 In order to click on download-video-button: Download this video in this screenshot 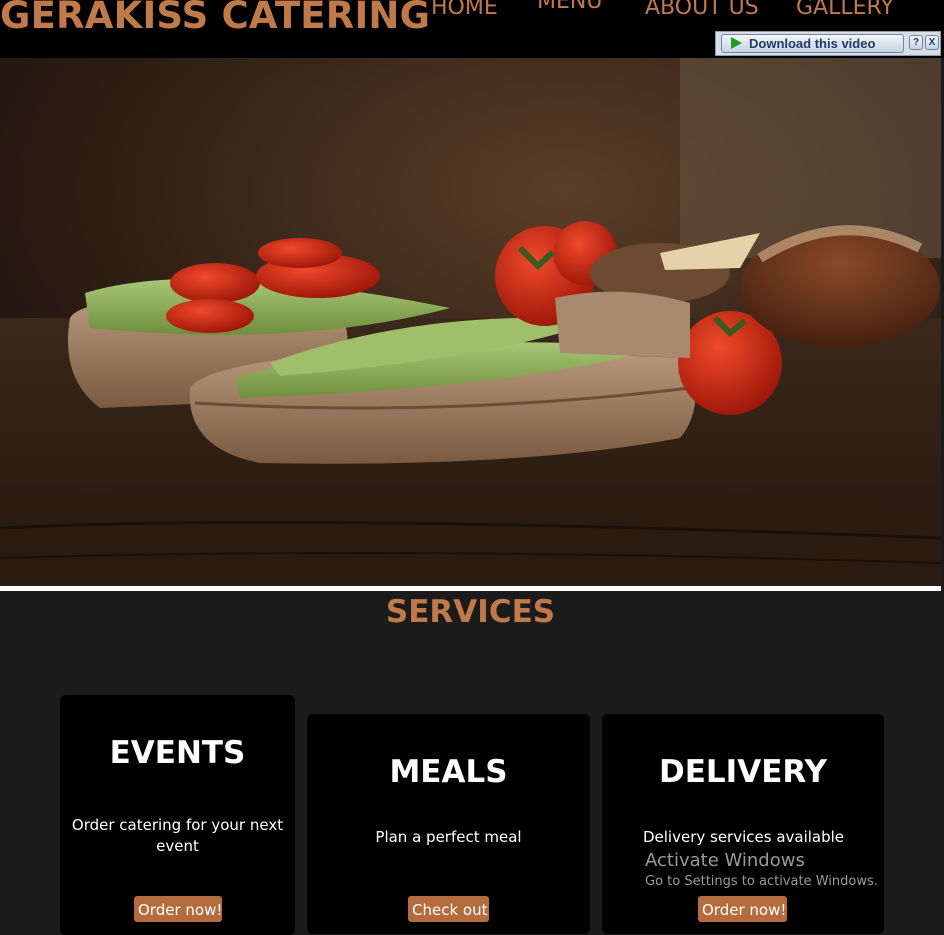, I will do `click(812, 43)`.